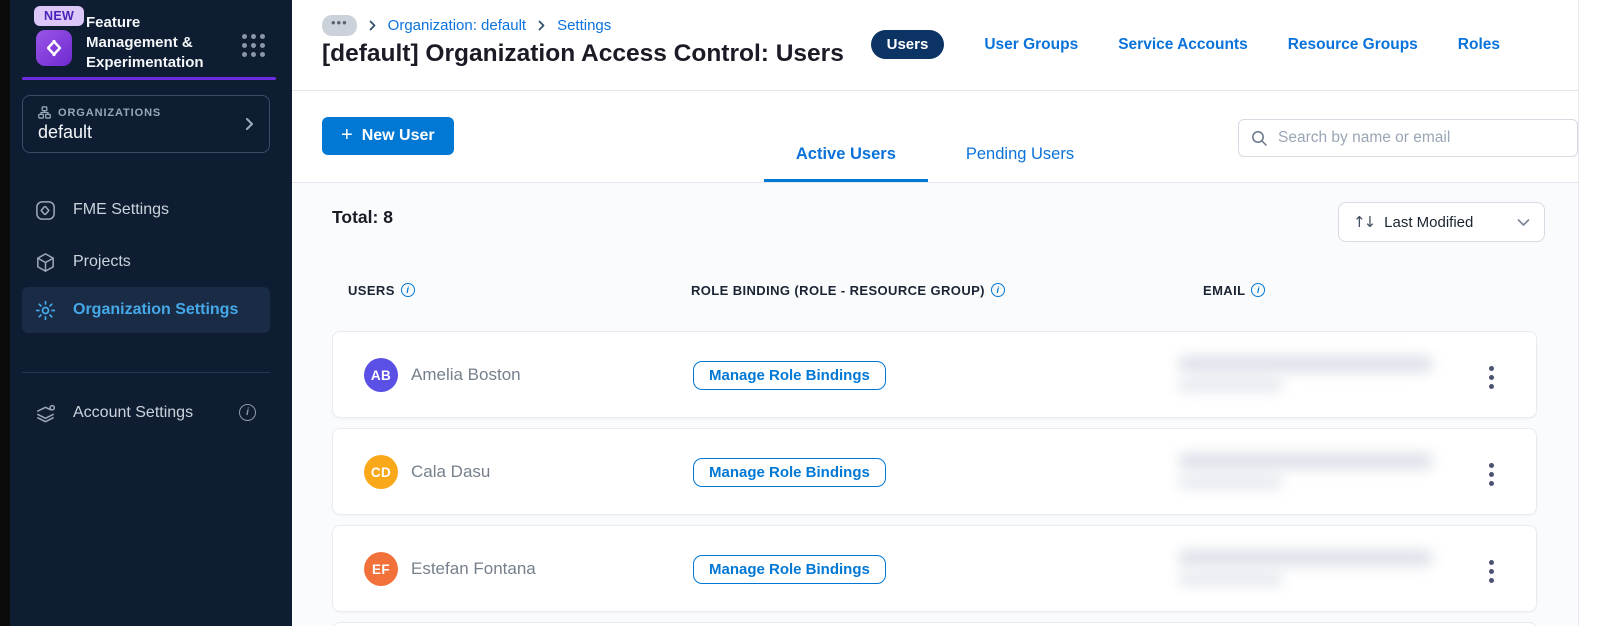 The height and width of the screenshot is (626, 1600). Describe the element at coordinates (1421, 138) in the screenshot. I see `search-input` at that location.